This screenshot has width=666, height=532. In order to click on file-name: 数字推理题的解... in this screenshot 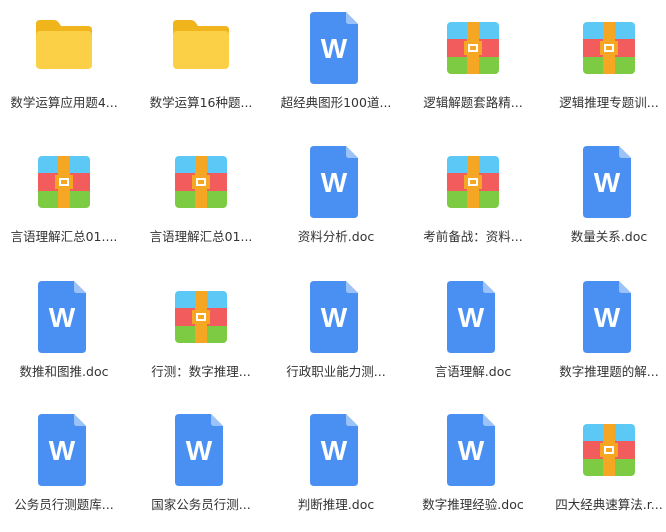, I will do `click(609, 371)`.